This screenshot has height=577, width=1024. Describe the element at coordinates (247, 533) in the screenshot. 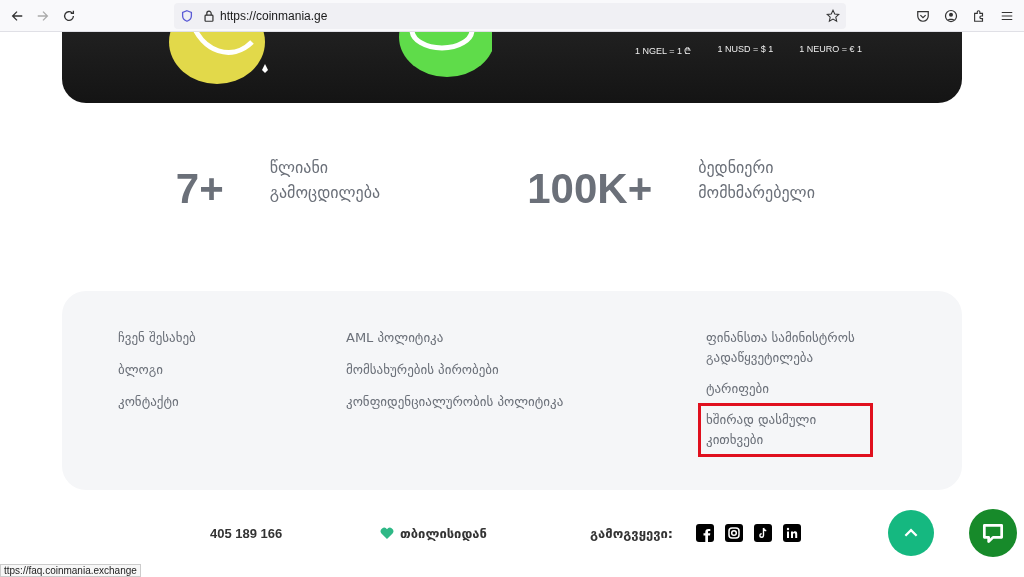

I see `phone-number: 405 189 166` at that location.